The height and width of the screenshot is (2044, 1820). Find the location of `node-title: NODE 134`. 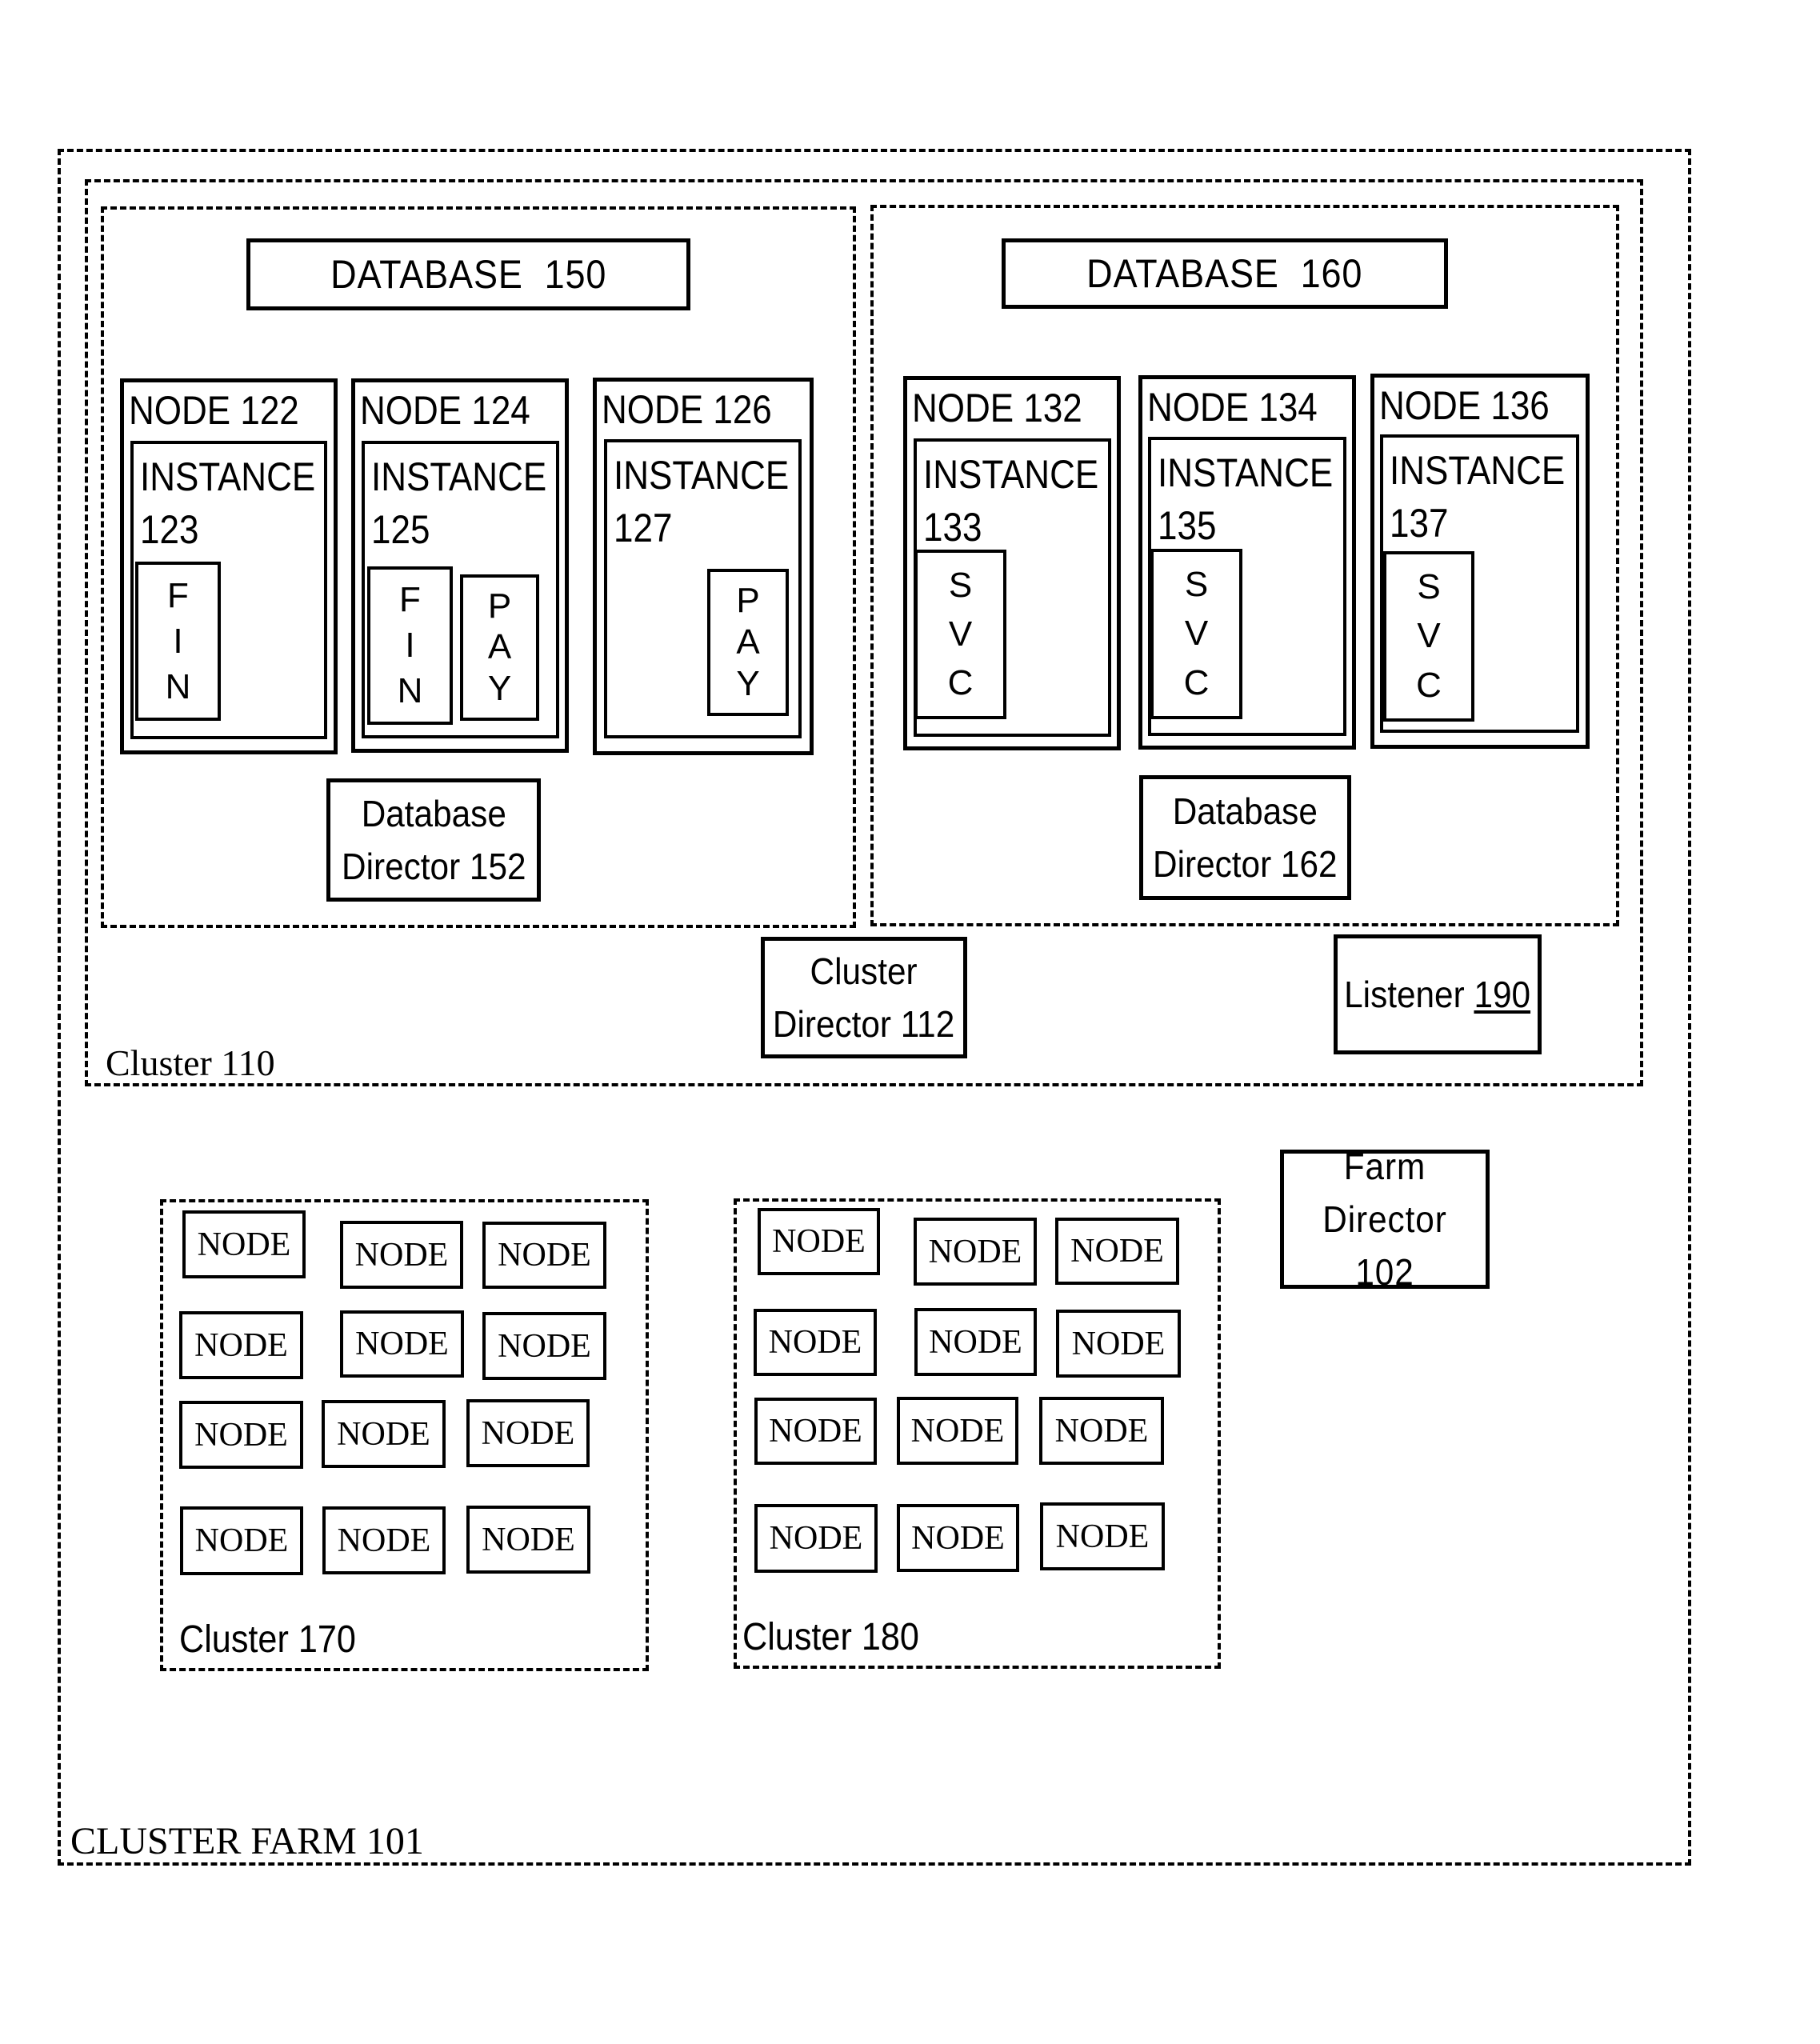

node-title: NODE 134 is located at coordinates (1232, 407).